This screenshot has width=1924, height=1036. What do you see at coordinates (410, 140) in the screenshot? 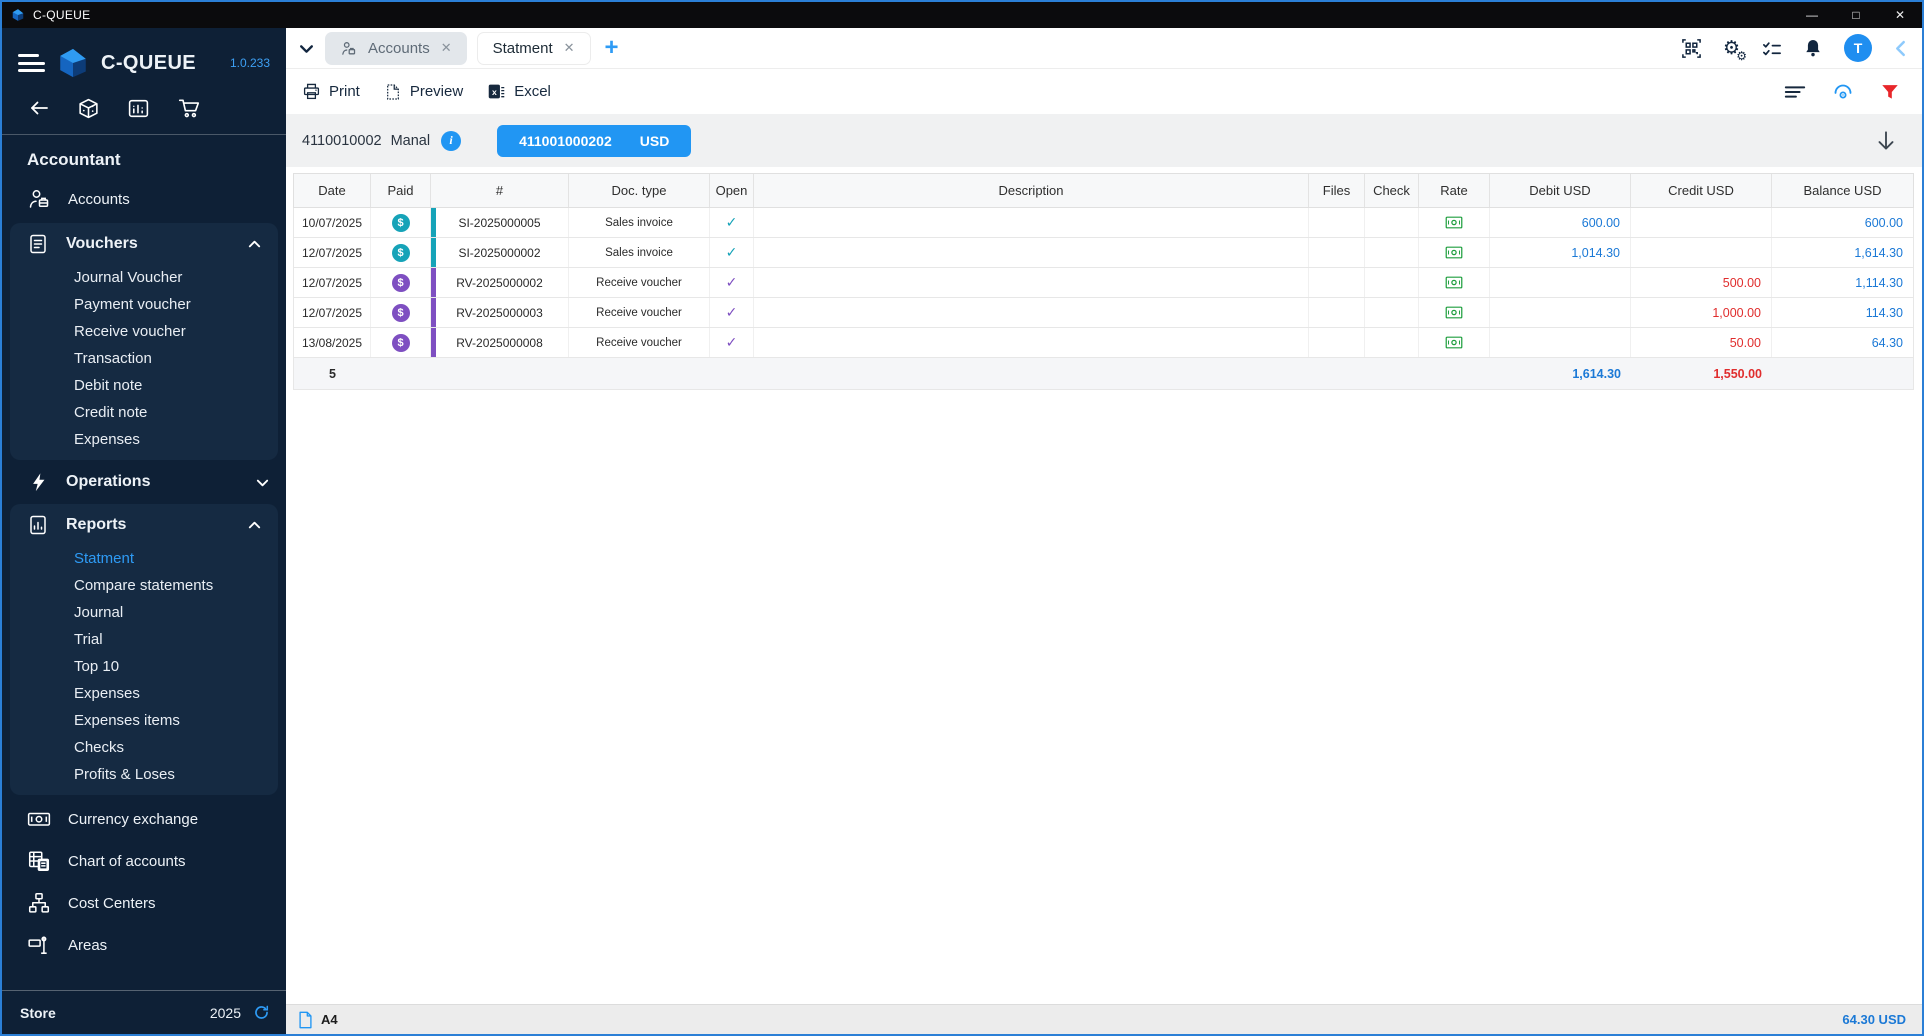
I see `account-name: Manal` at bounding box center [410, 140].